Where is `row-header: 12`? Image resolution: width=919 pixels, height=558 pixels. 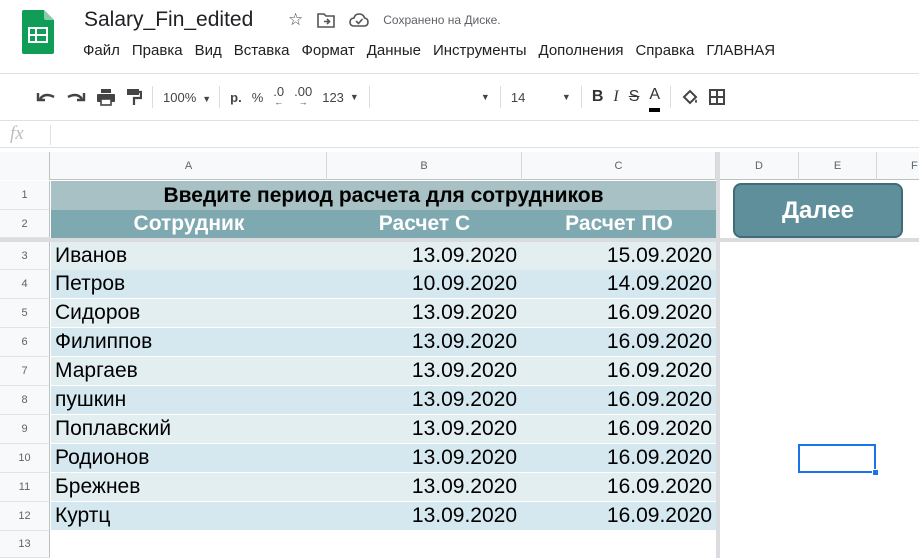
row-header: 12 is located at coordinates (25, 516).